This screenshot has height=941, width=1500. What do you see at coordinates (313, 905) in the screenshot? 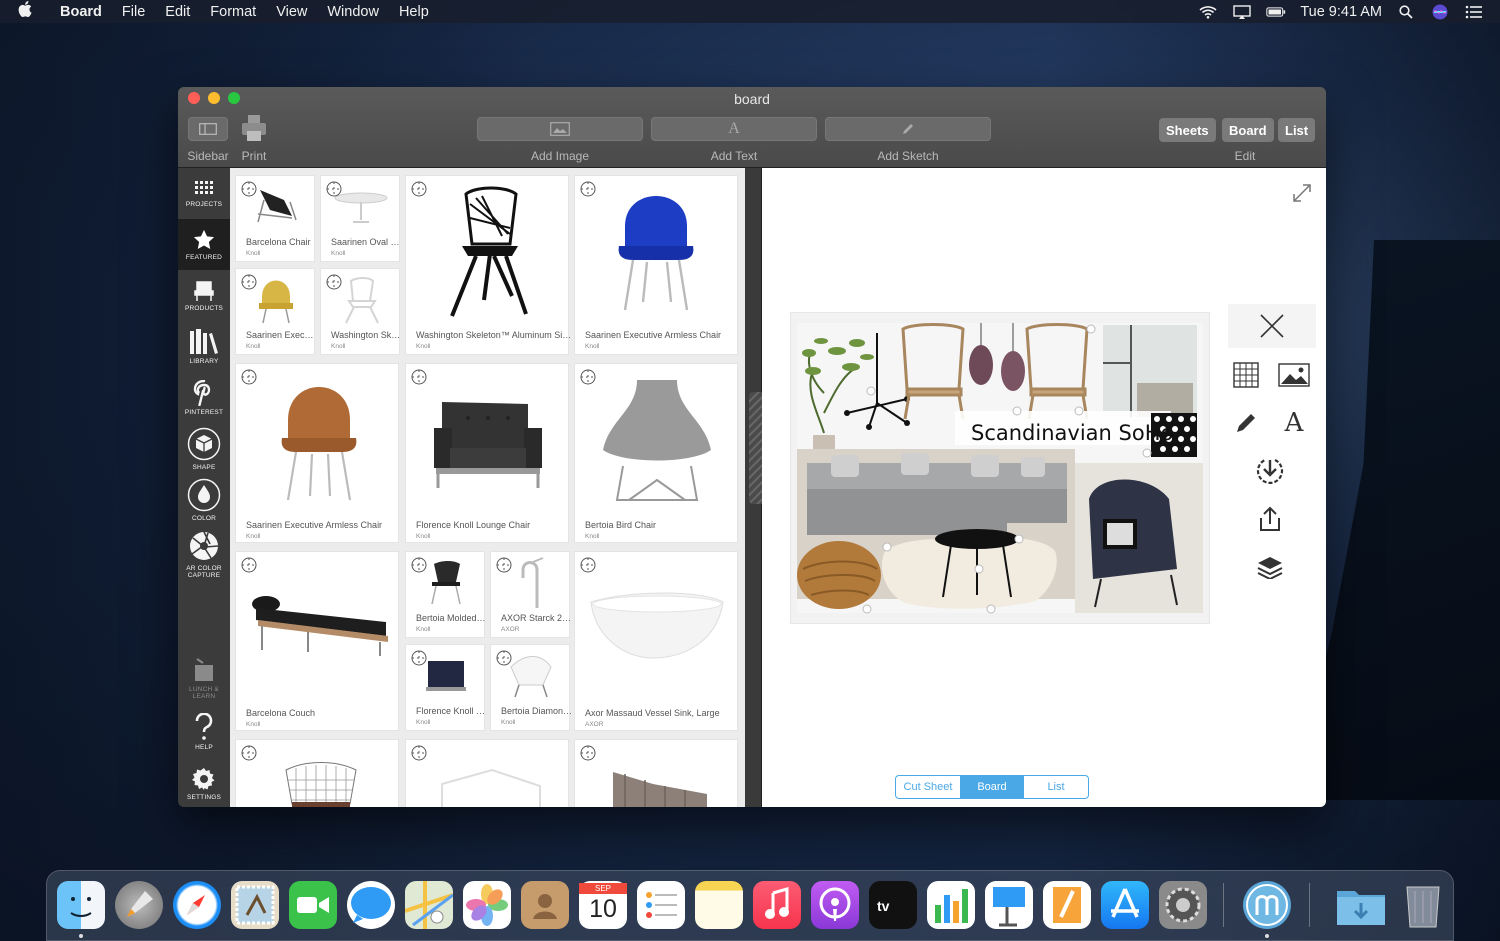
I see `facetime-icon` at bounding box center [313, 905].